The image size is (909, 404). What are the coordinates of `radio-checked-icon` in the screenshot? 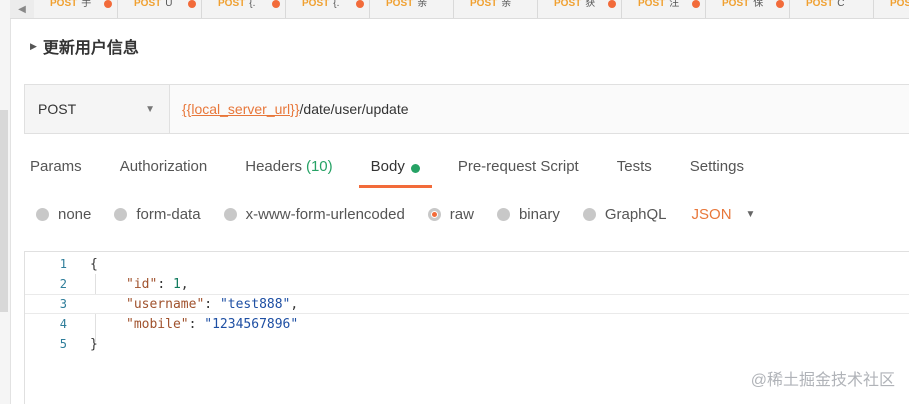 It's located at (434, 214).